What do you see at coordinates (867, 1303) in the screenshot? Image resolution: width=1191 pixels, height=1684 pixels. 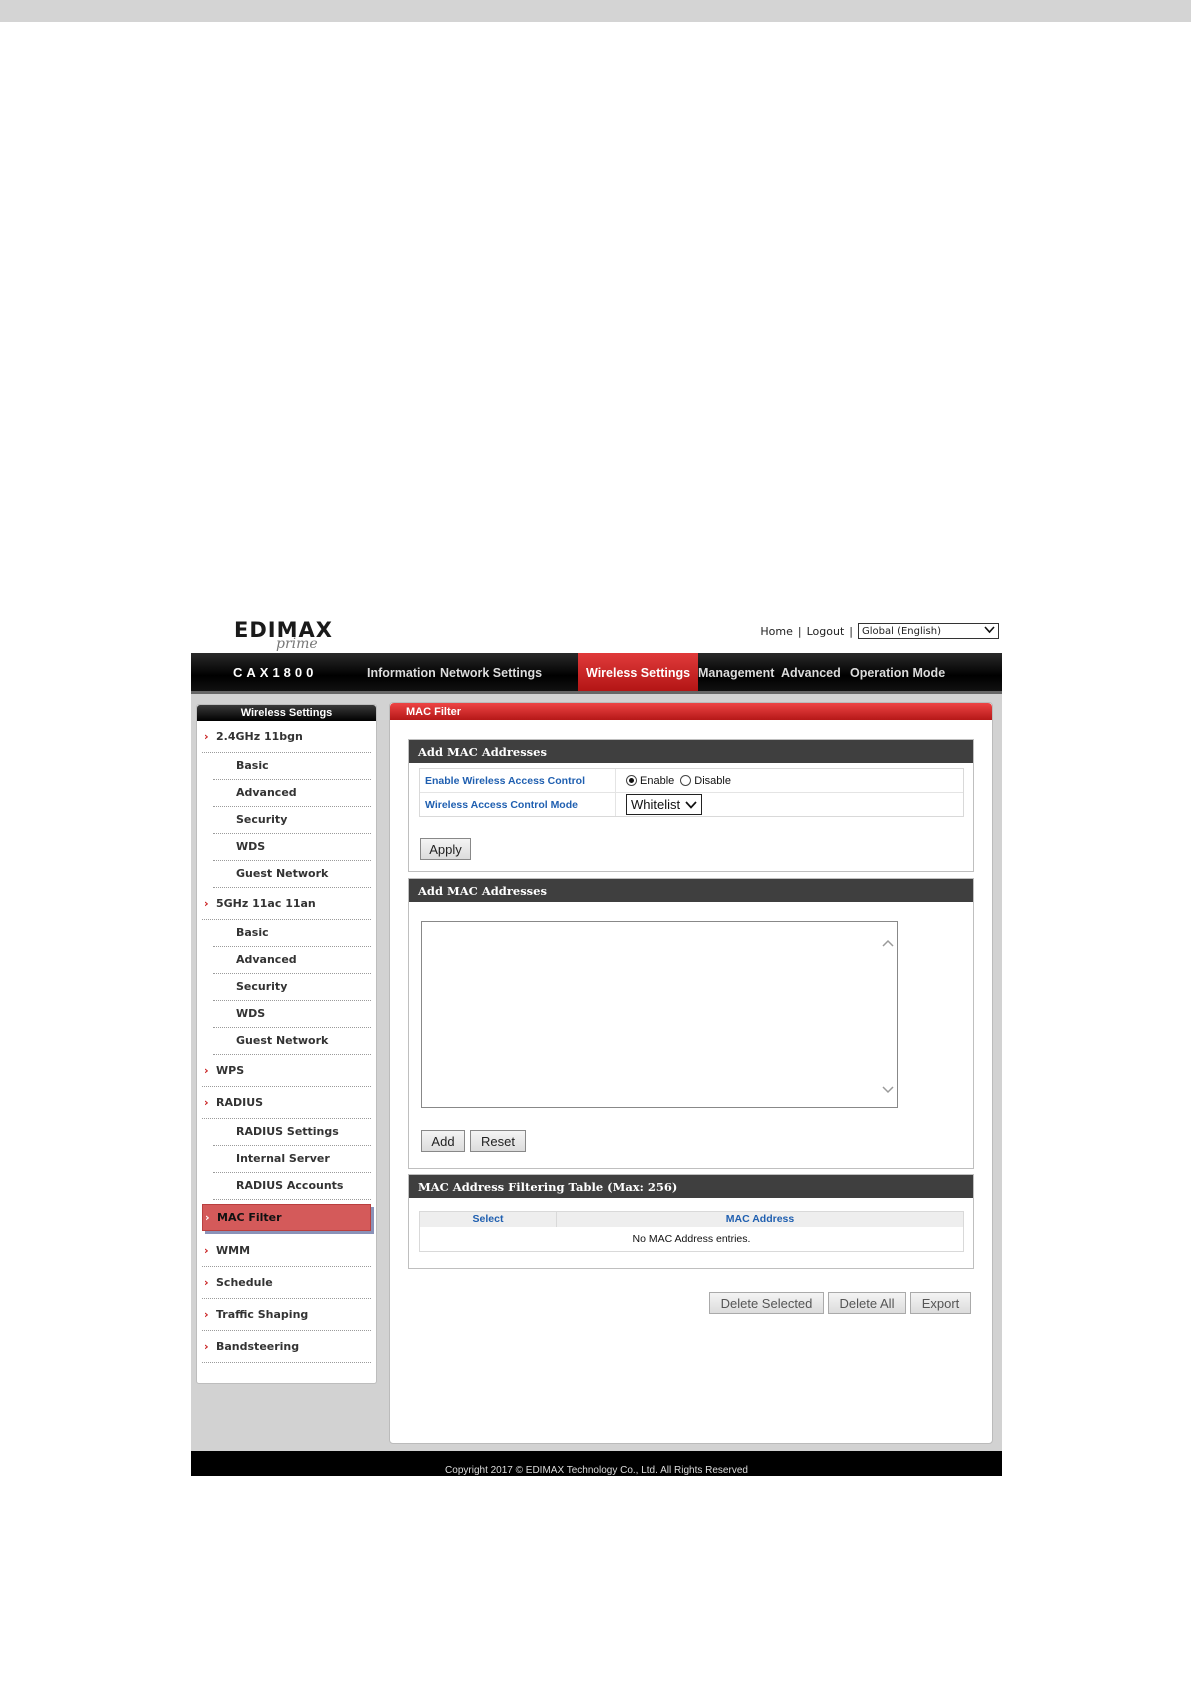 I see `delete-all-button: Delete All` at bounding box center [867, 1303].